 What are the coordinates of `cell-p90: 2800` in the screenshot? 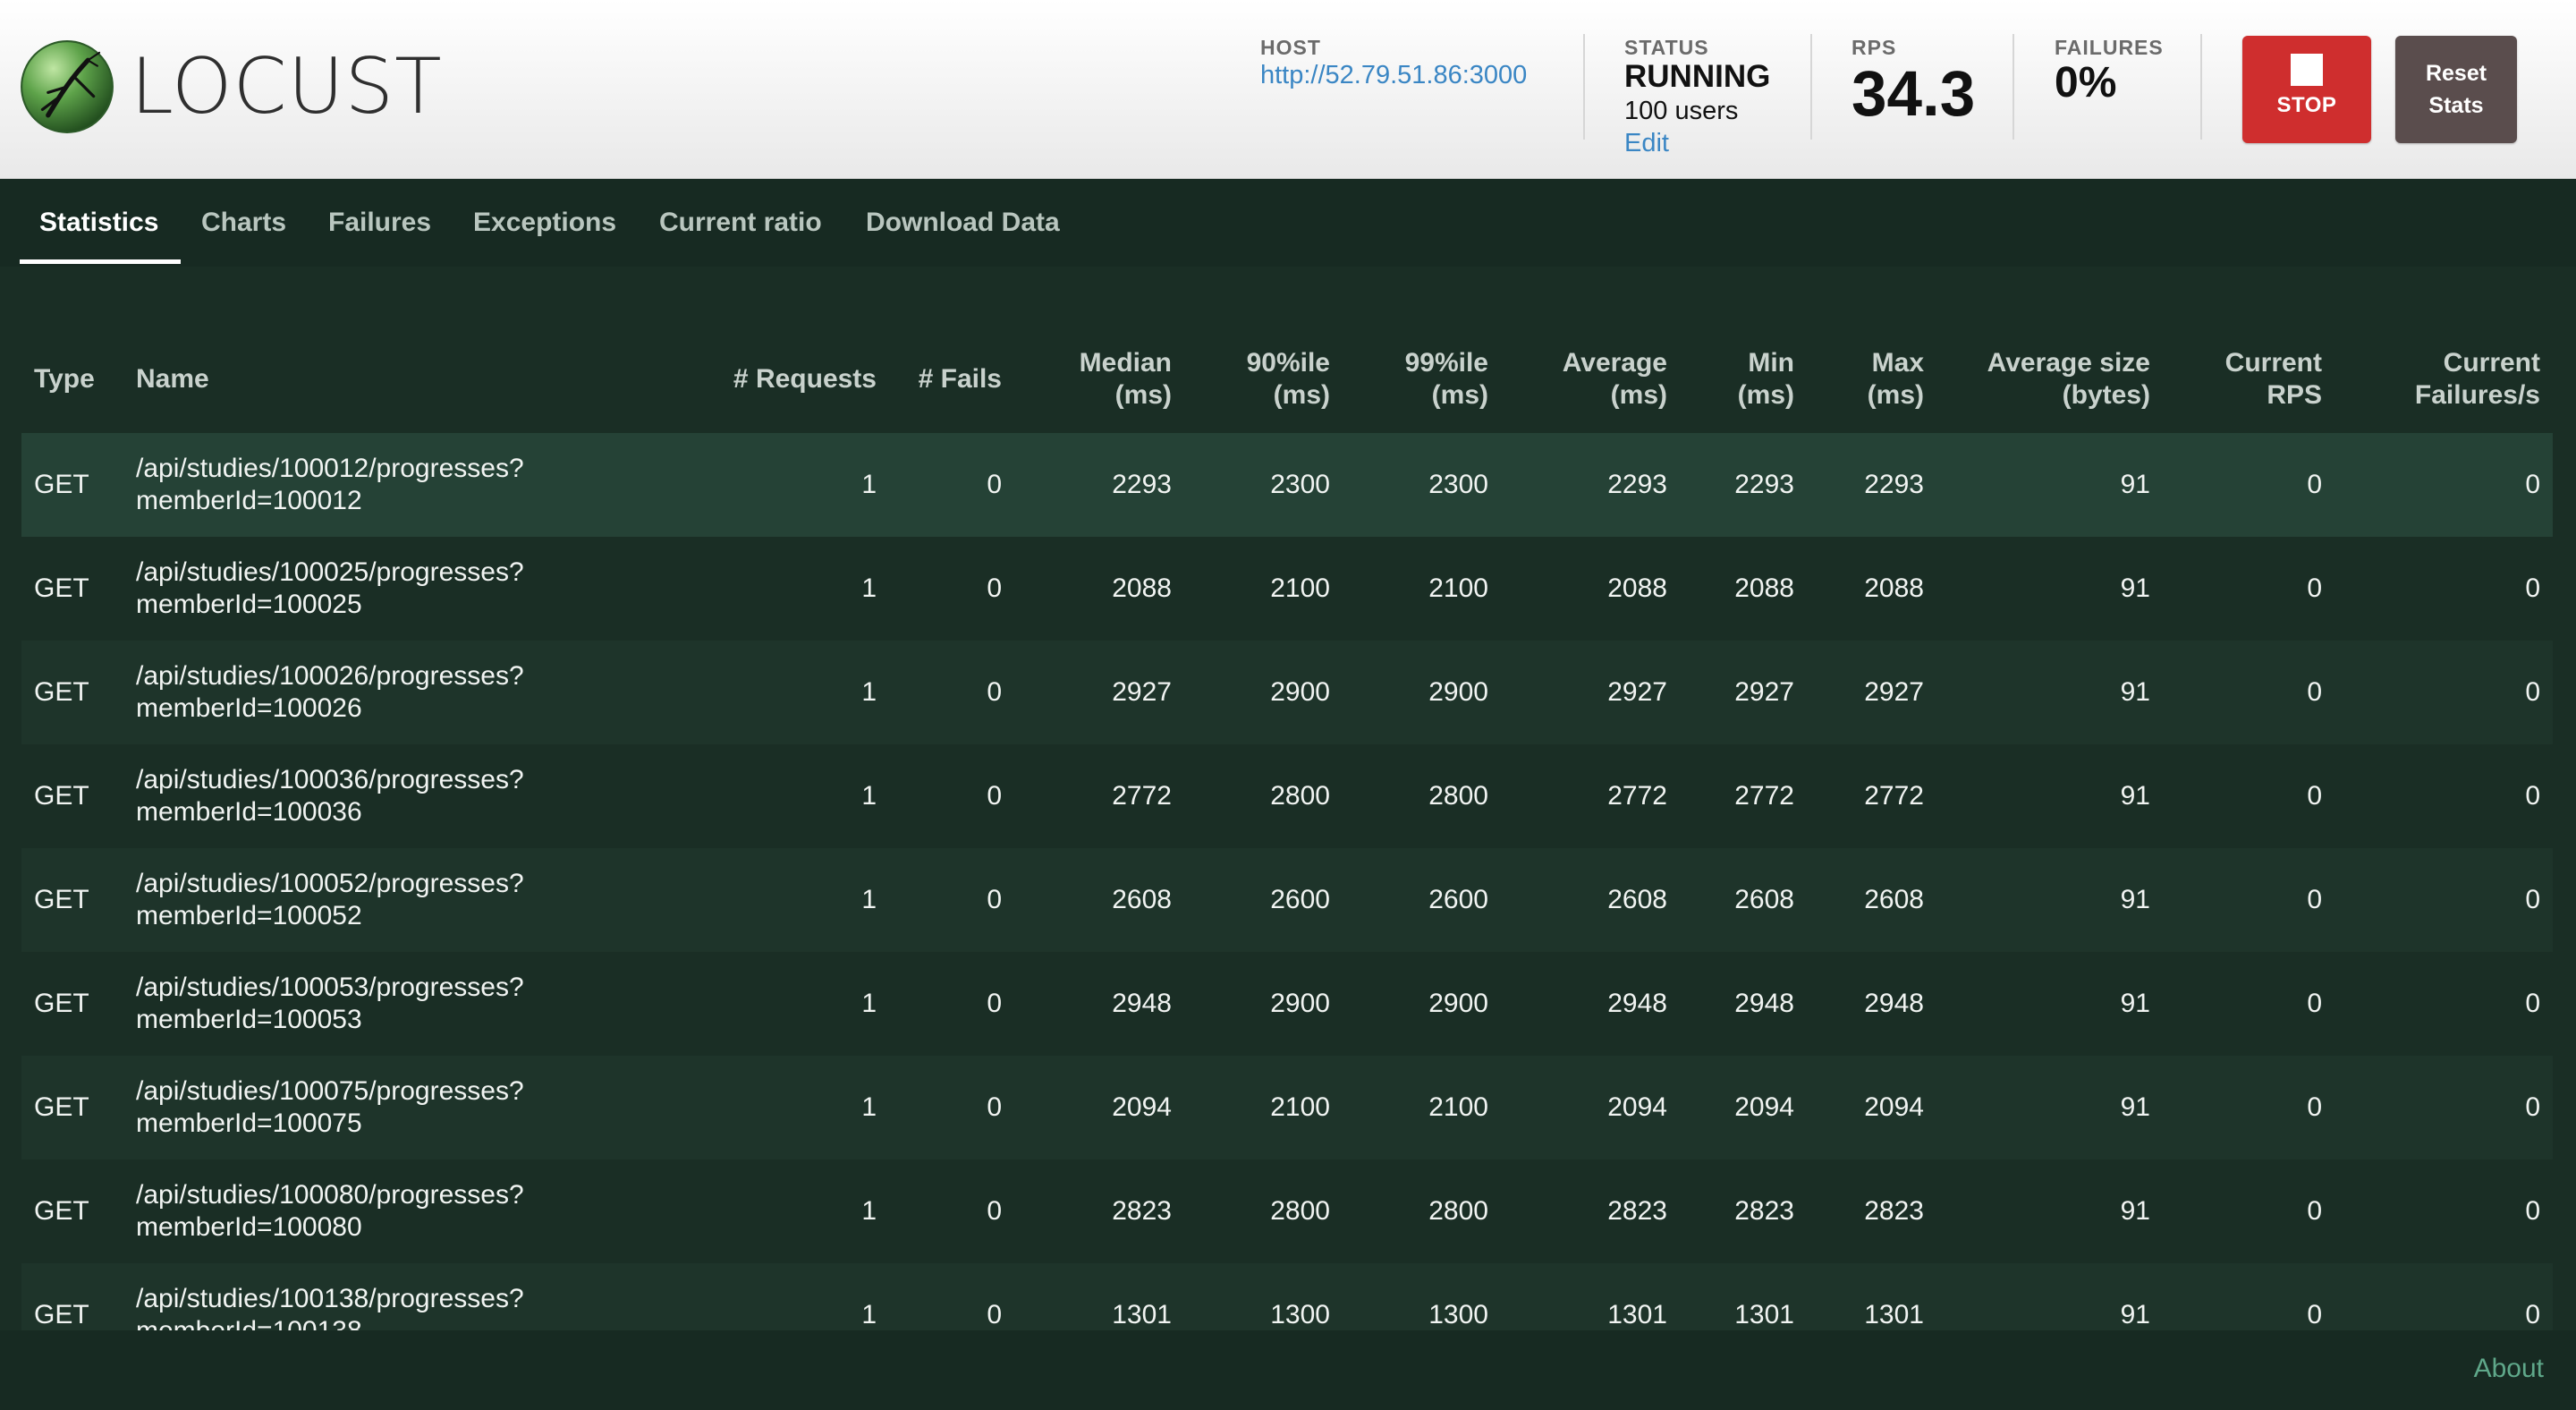 It's located at (1300, 1211).